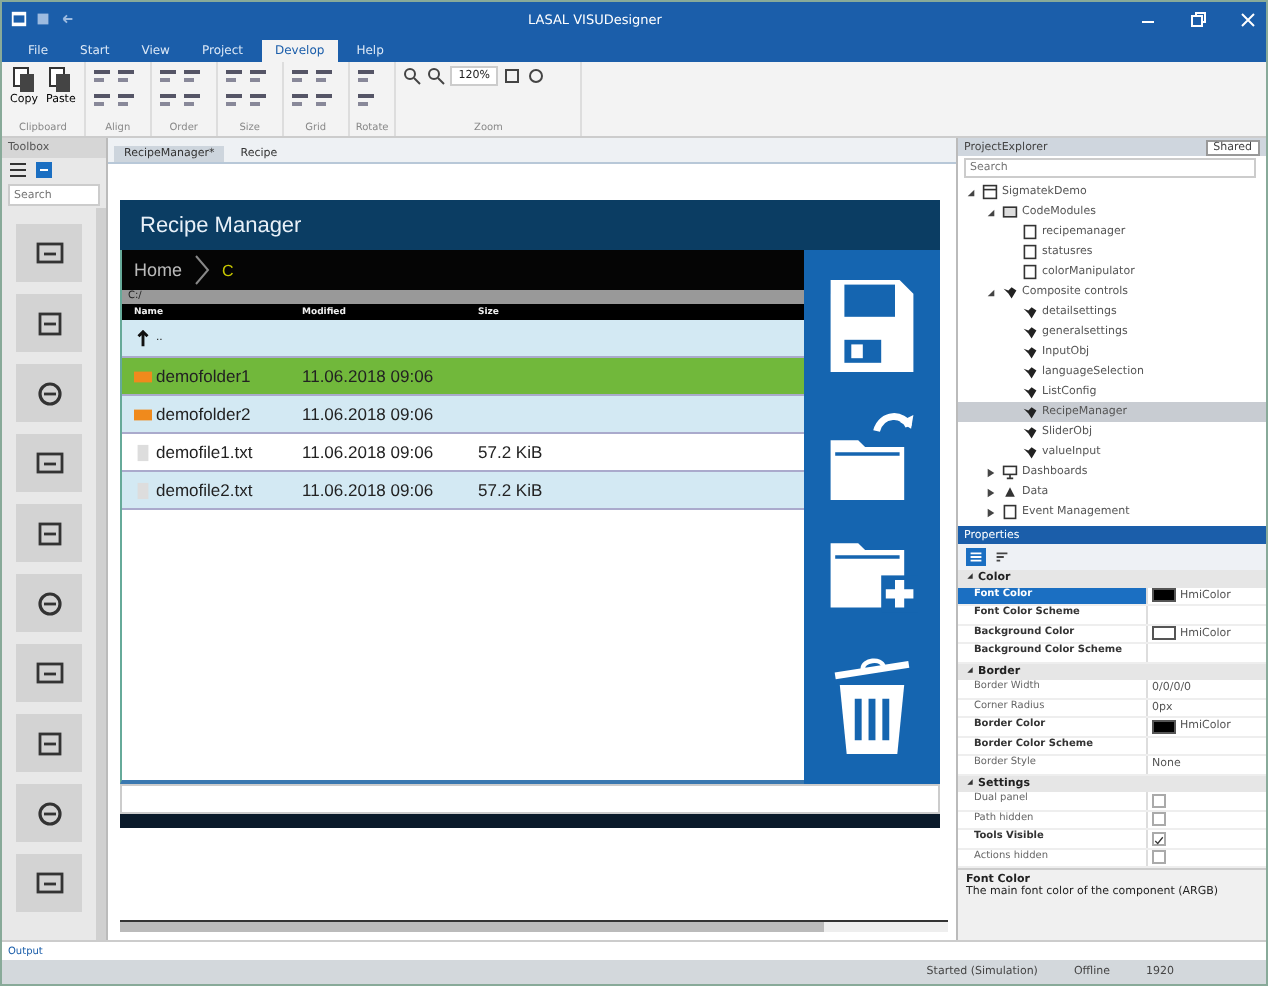 The image size is (1268, 986). I want to click on sort-icon, so click(1002, 557).